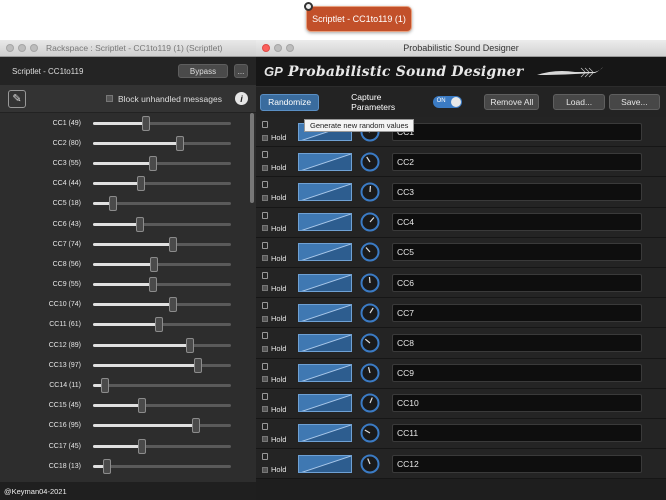 The image size is (666, 500). I want to click on node-pin, so click(308, 6).